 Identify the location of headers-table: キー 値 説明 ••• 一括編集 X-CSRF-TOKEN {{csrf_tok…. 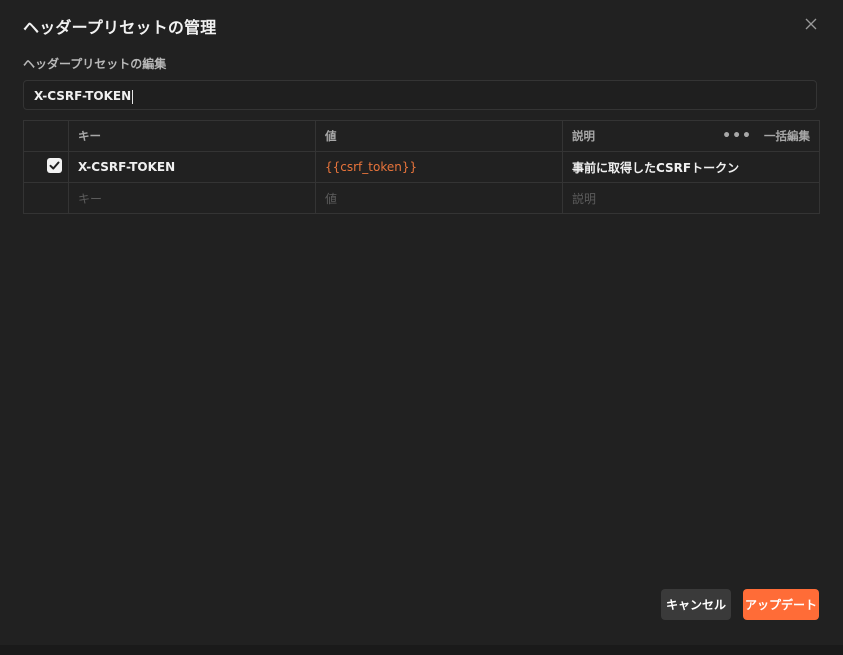
(421, 167).